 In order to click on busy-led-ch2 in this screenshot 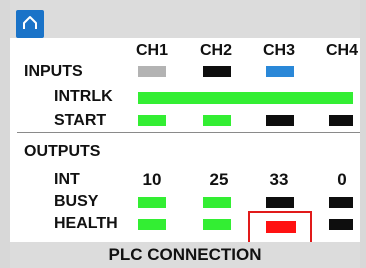, I will do `click(217, 202)`.